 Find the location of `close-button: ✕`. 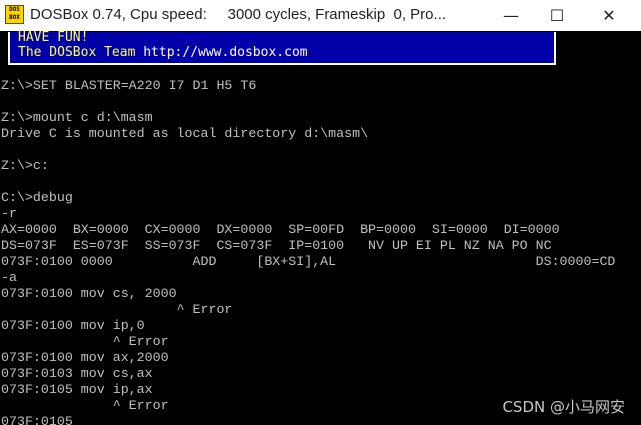

close-button: ✕ is located at coordinates (609, 15).